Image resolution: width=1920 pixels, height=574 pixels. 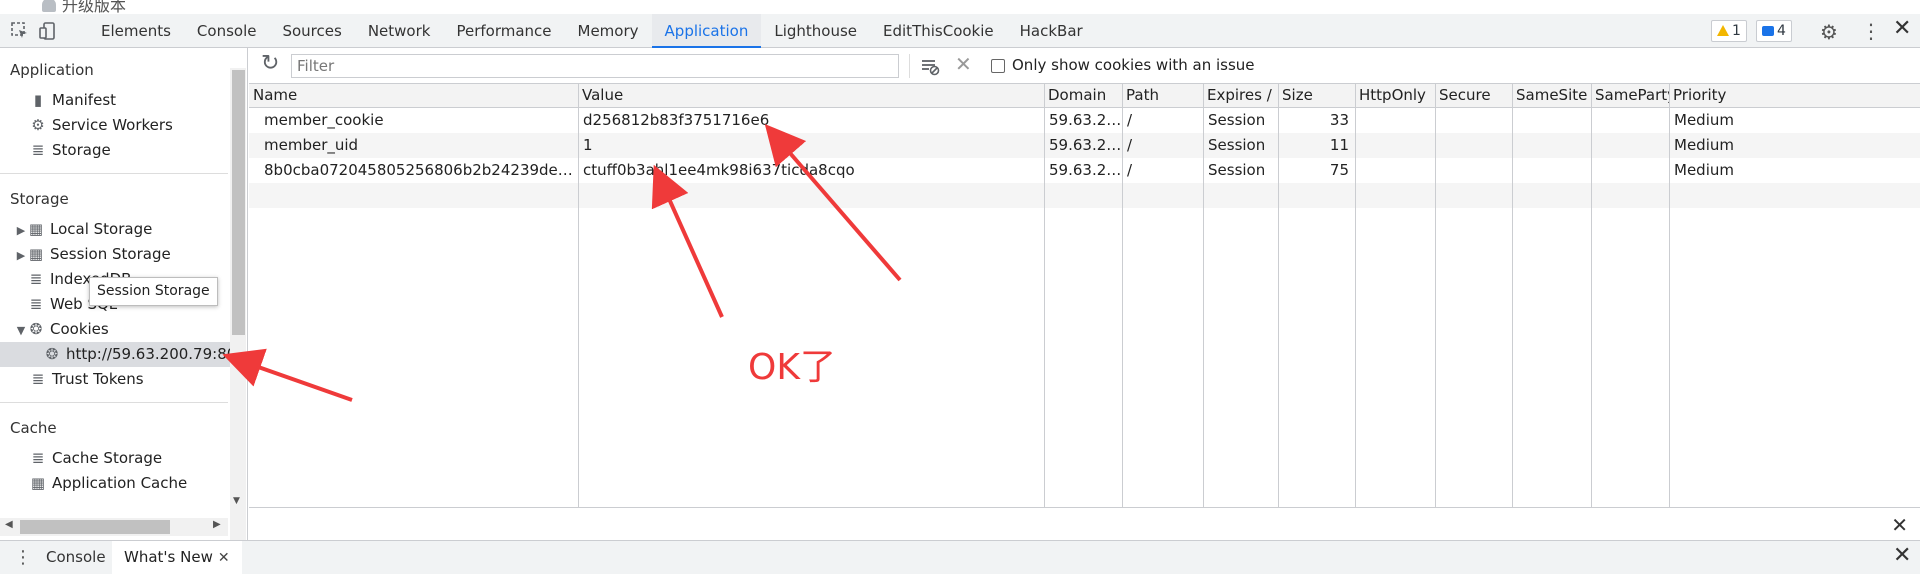 What do you see at coordinates (114, 173) in the screenshot?
I see `divider` at bounding box center [114, 173].